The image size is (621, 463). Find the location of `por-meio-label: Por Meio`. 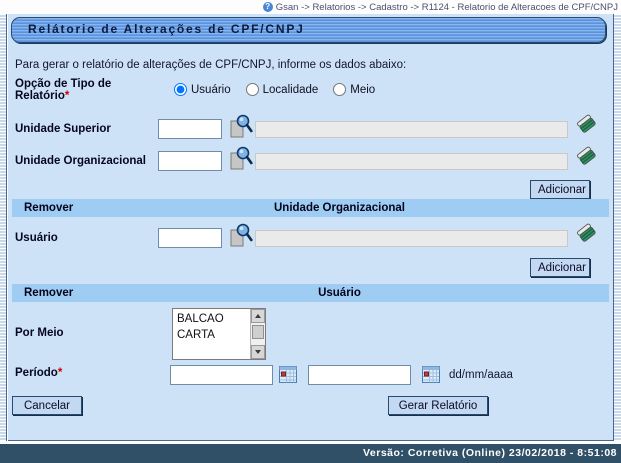

por-meio-label: Por Meio is located at coordinates (39, 333).